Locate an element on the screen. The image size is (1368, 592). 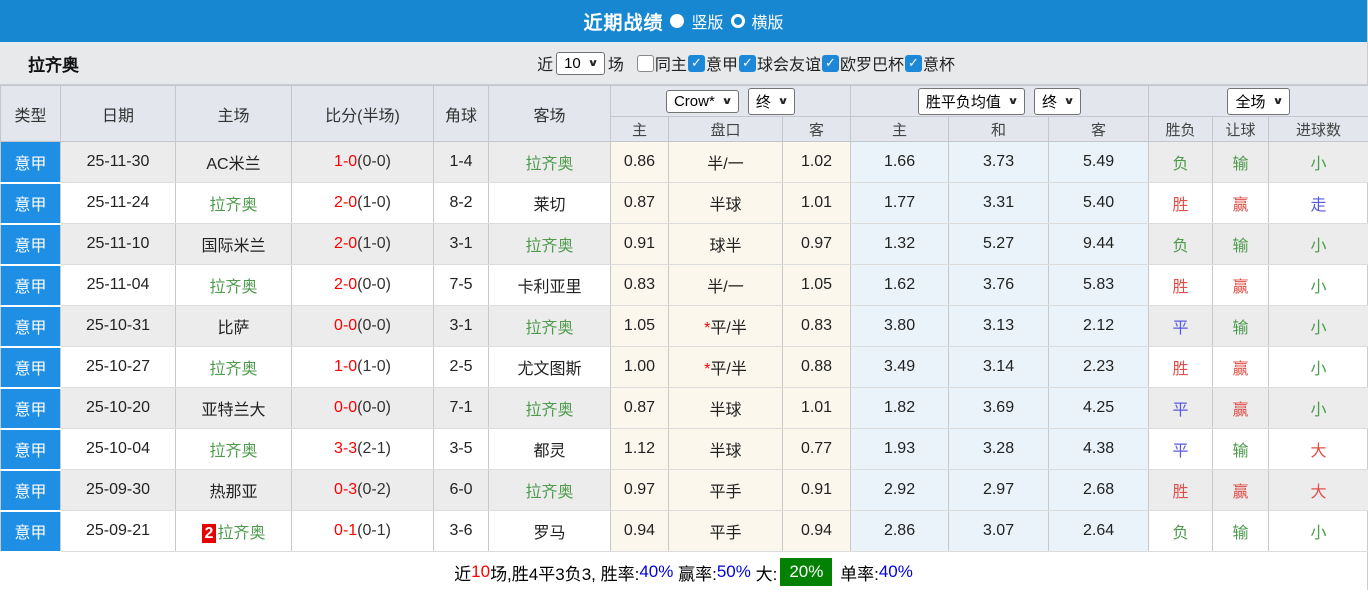
avg-home-cell: 3.80 is located at coordinates (900, 326).